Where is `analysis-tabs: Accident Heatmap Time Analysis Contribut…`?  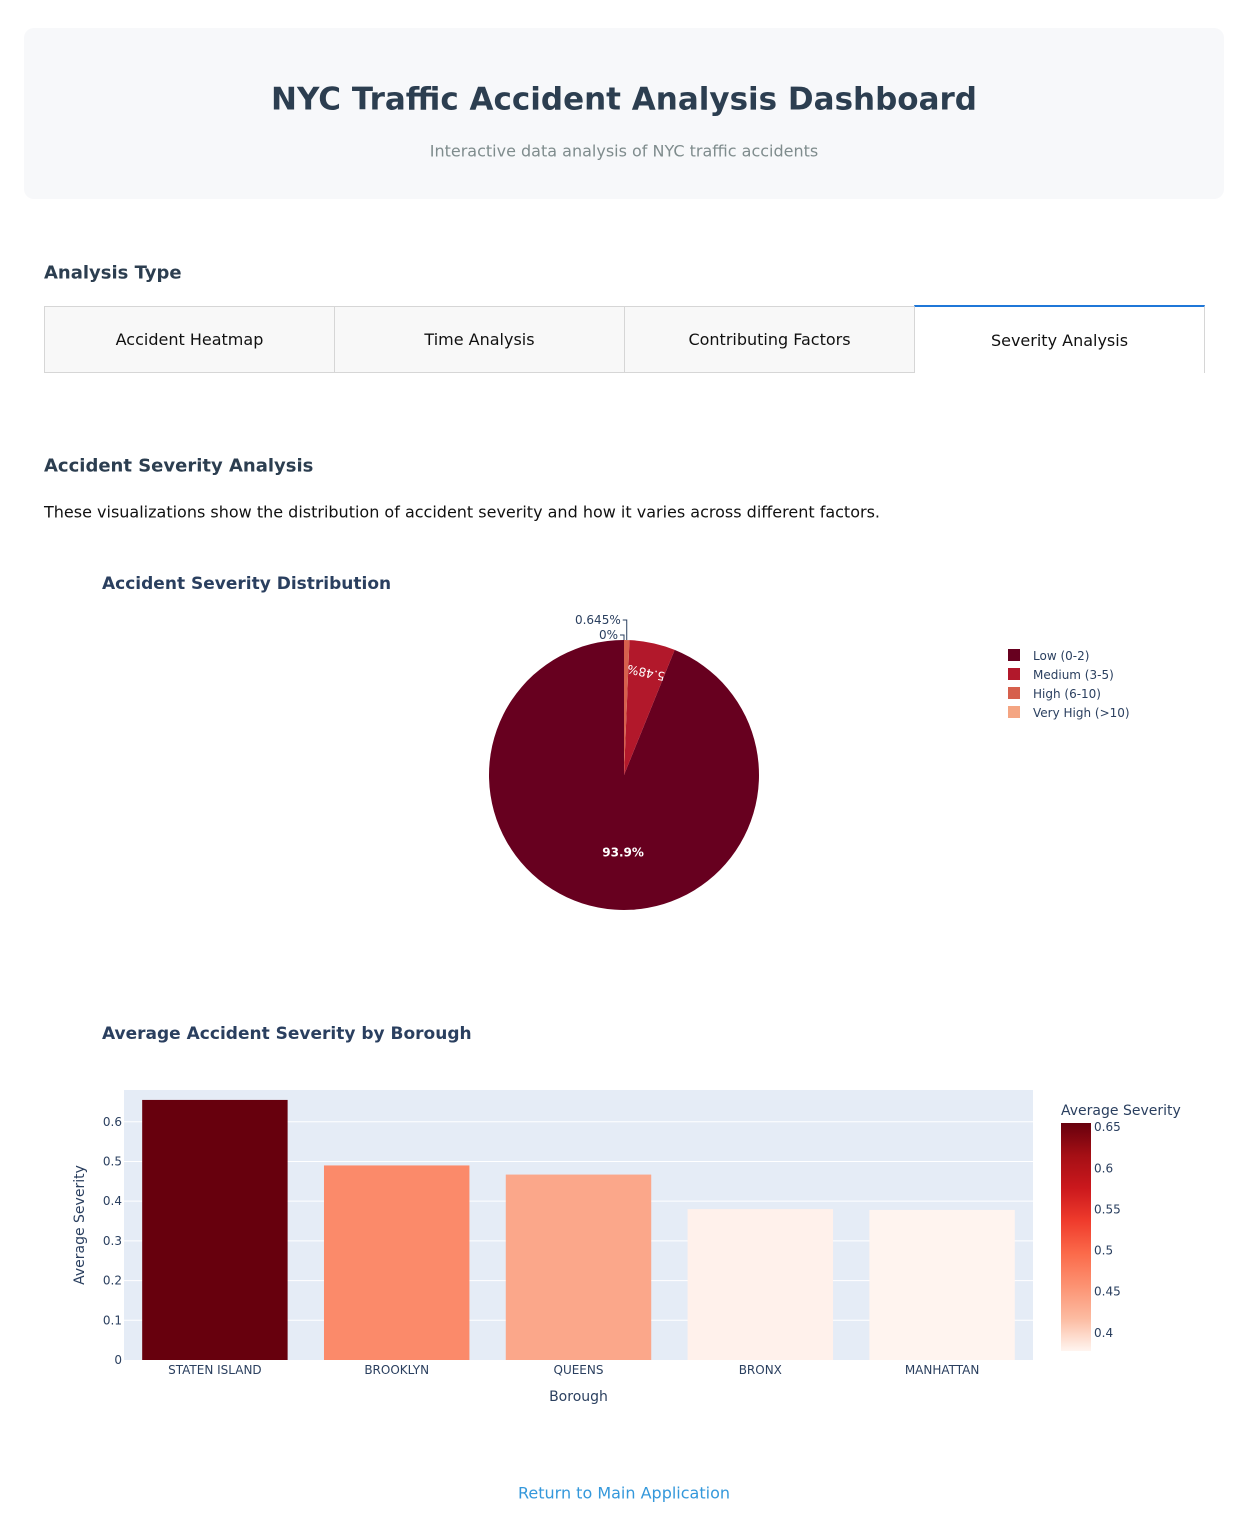 analysis-tabs: Accident Heatmap Time Analysis Contribut… is located at coordinates (624, 339).